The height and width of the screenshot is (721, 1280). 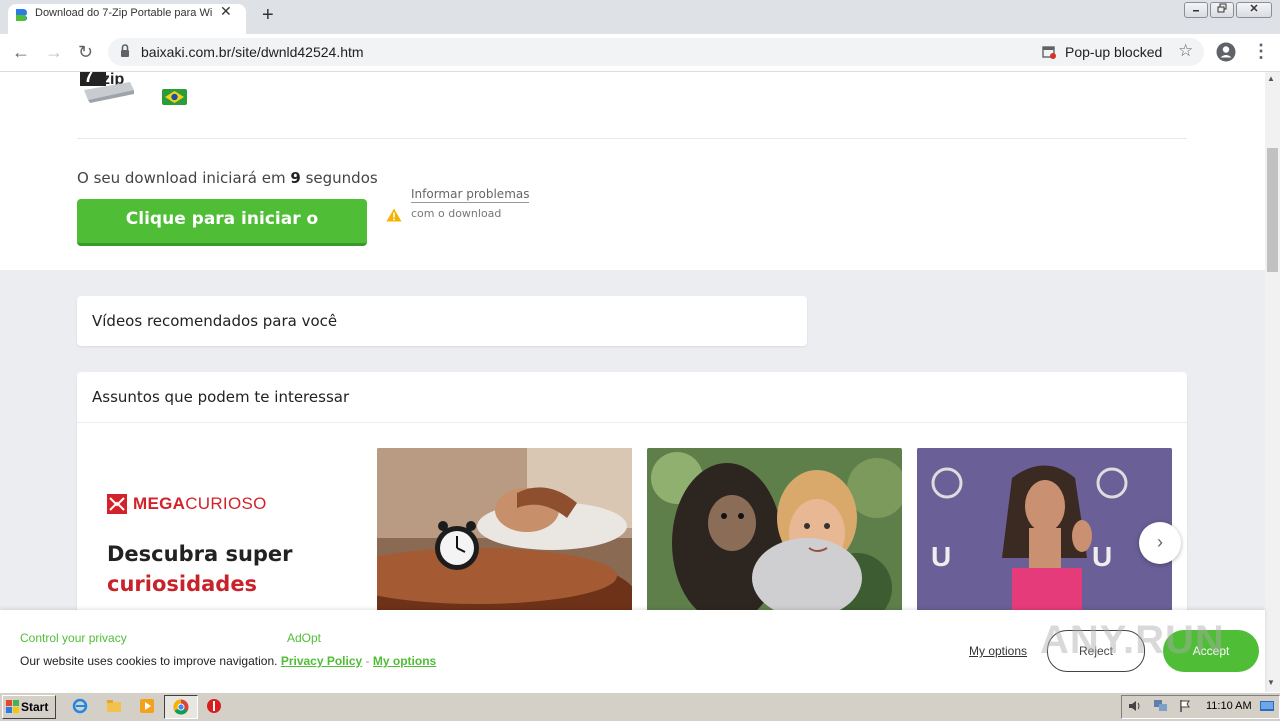 What do you see at coordinates (174, 97) in the screenshot?
I see `brazil-flag-icon` at bounding box center [174, 97].